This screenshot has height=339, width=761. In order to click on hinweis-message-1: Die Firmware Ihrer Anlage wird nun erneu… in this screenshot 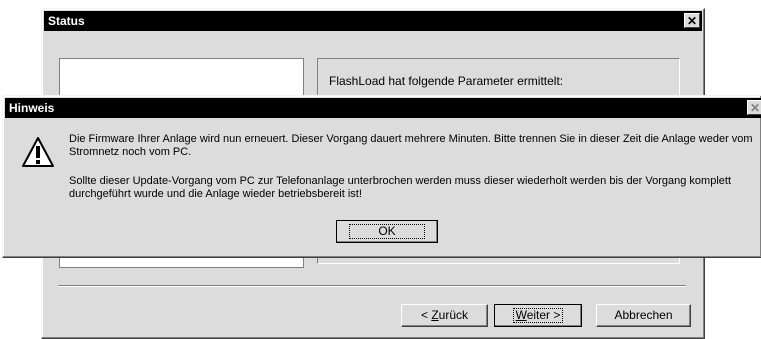, I will do `click(411, 145)`.